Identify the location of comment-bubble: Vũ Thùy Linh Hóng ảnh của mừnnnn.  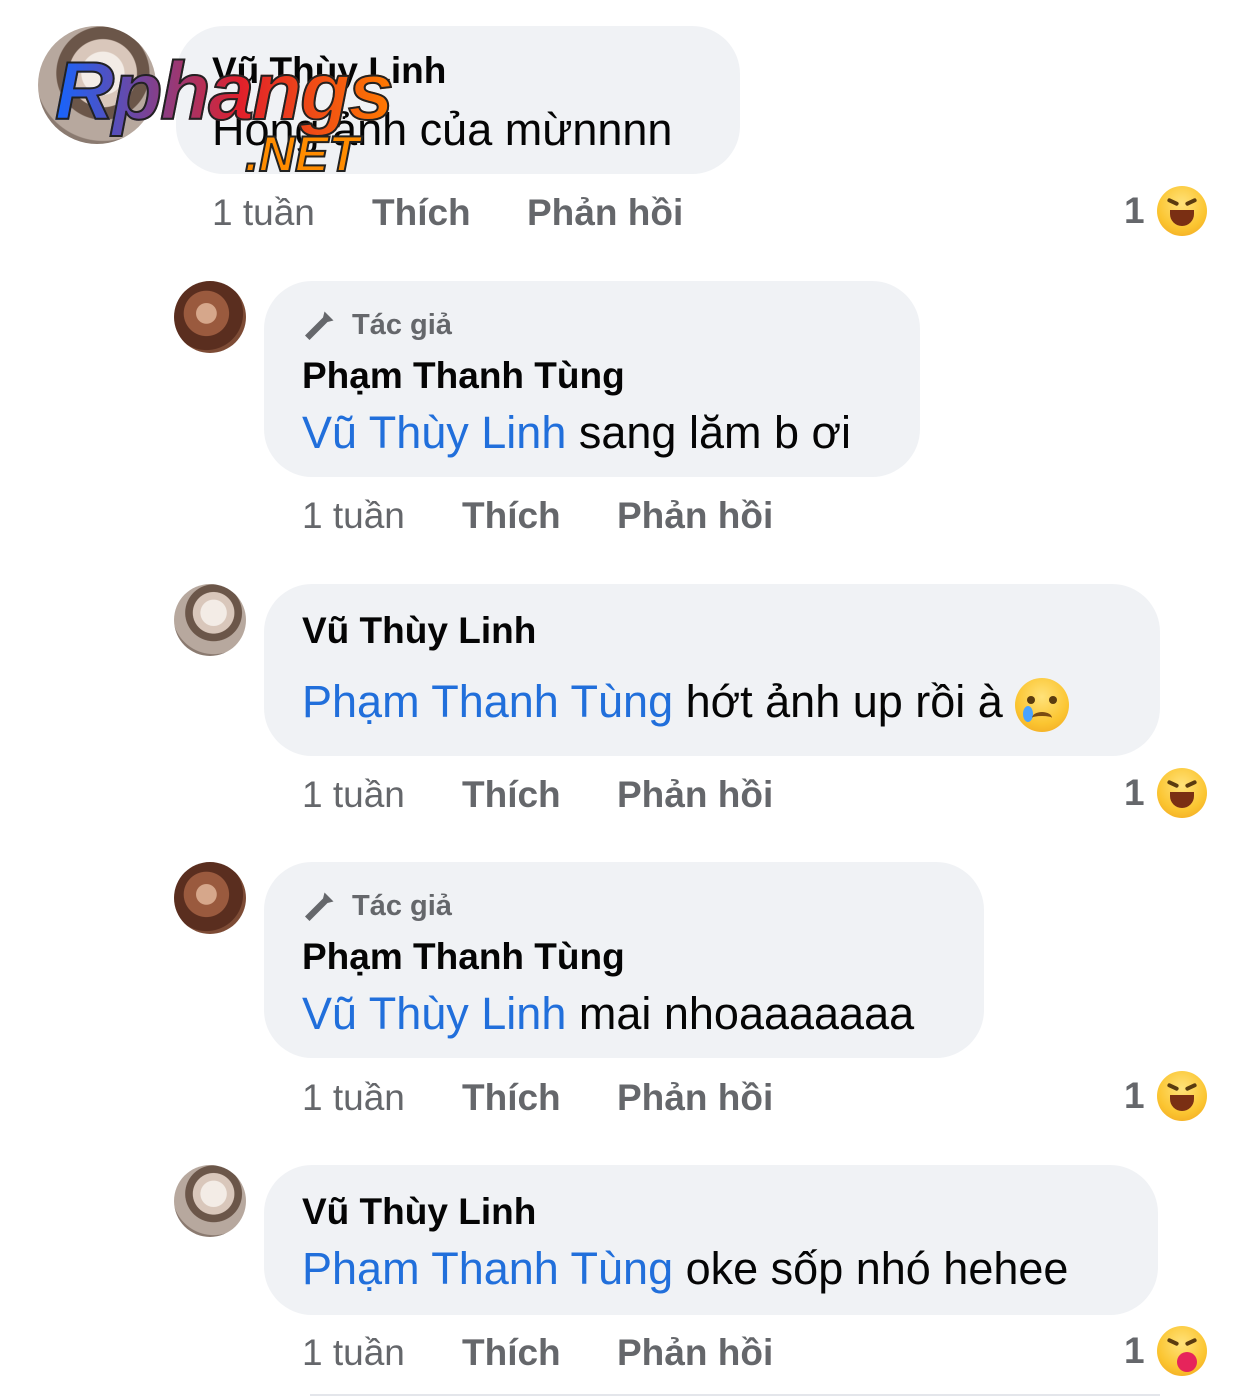
(458, 100).